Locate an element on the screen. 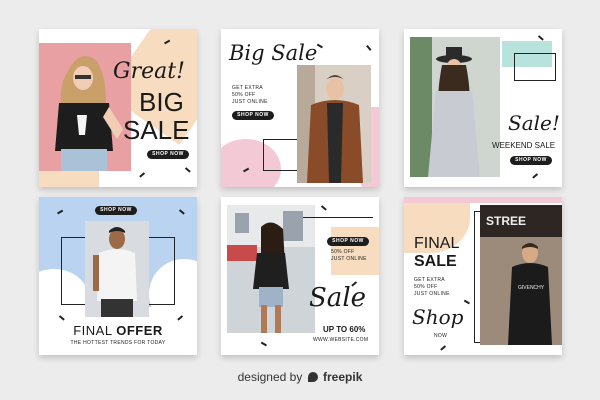  offer-word: OFFER is located at coordinates (139, 330).